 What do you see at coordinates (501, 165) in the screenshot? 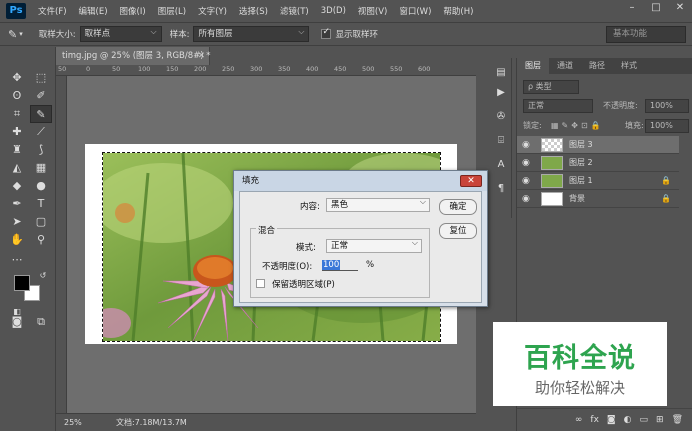
I see `character-panel-icon: A` at bounding box center [501, 165].